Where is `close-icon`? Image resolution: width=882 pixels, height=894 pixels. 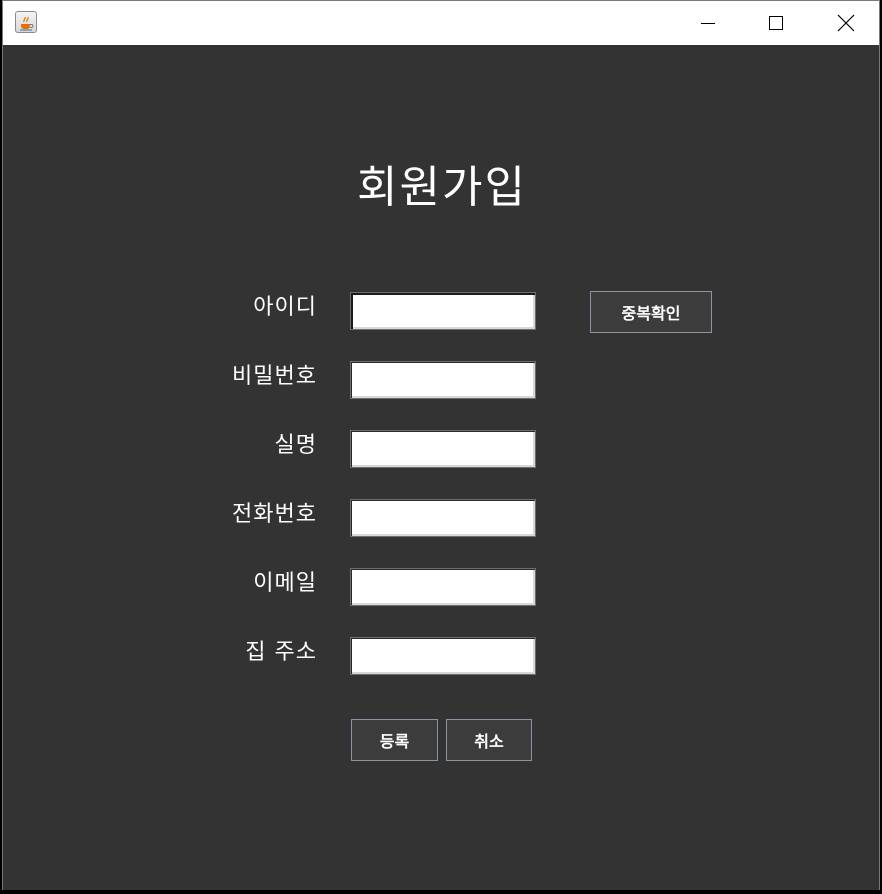
close-icon is located at coordinates (846, 23).